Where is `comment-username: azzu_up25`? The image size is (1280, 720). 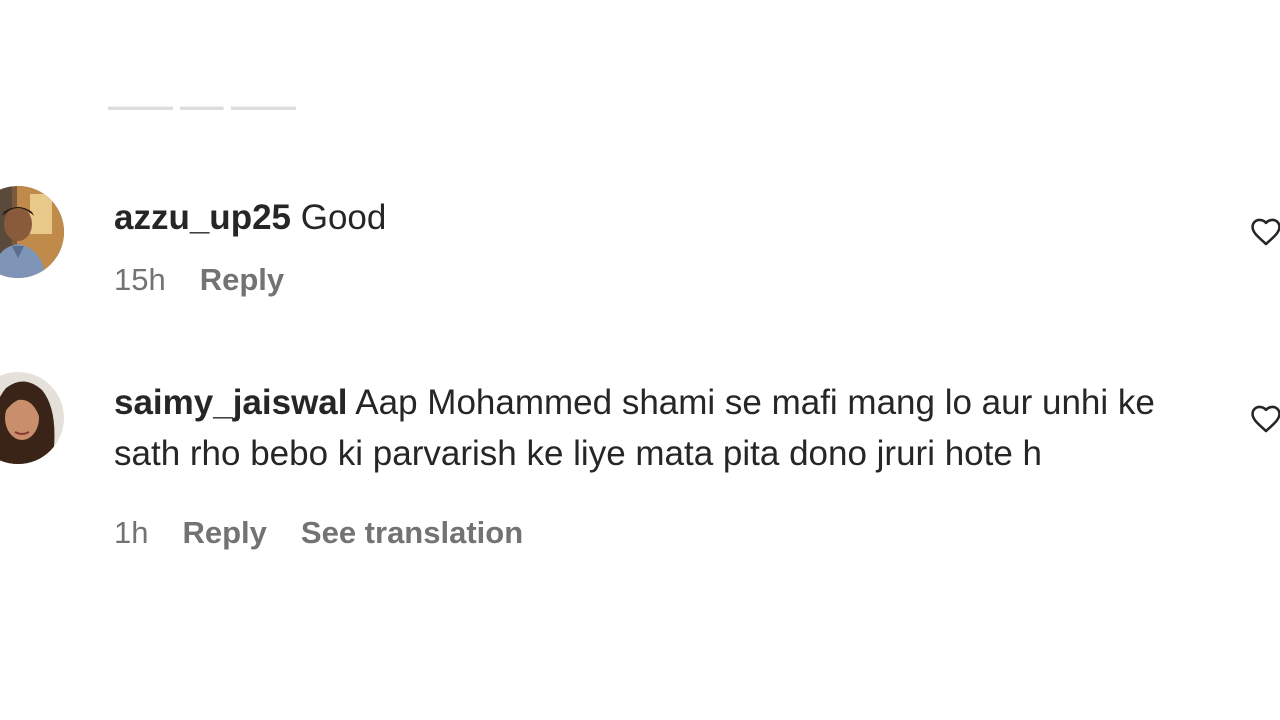 comment-username: azzu_up25 is located at coordinates (202, 217).